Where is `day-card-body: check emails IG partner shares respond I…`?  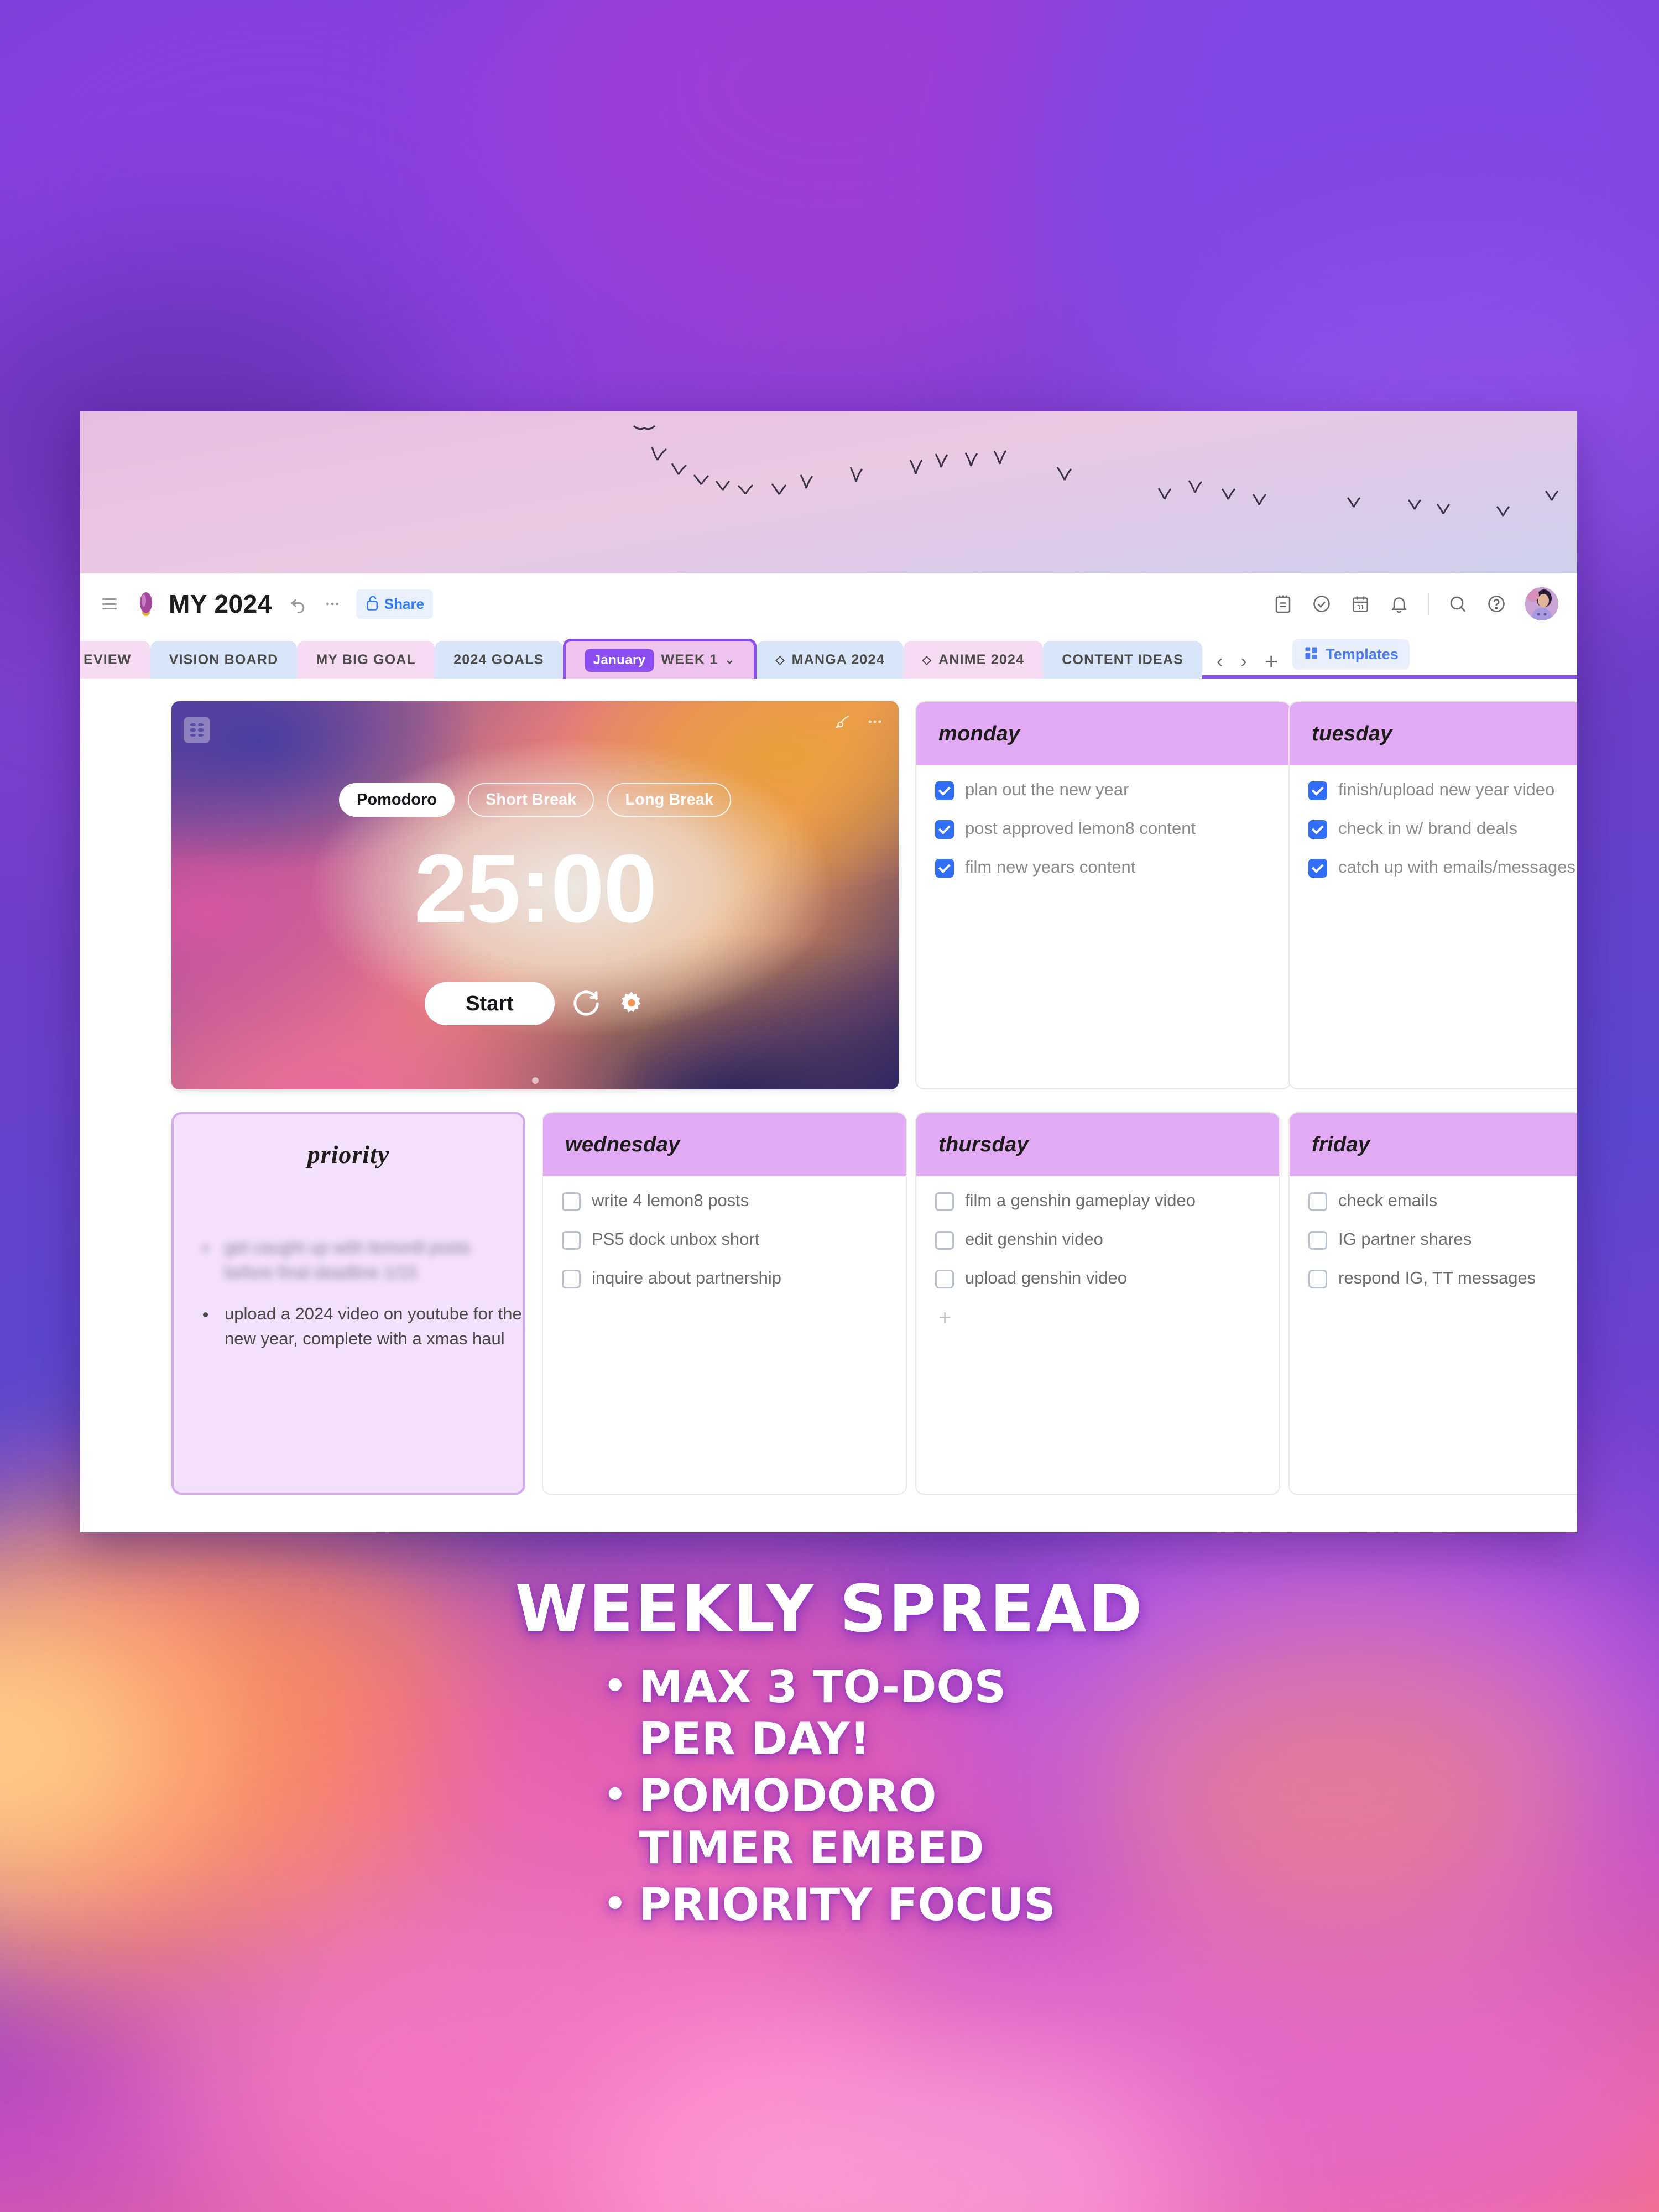
day-card-body: check emails IG partner shares respond I… is located at coordinates (1434, 1232).